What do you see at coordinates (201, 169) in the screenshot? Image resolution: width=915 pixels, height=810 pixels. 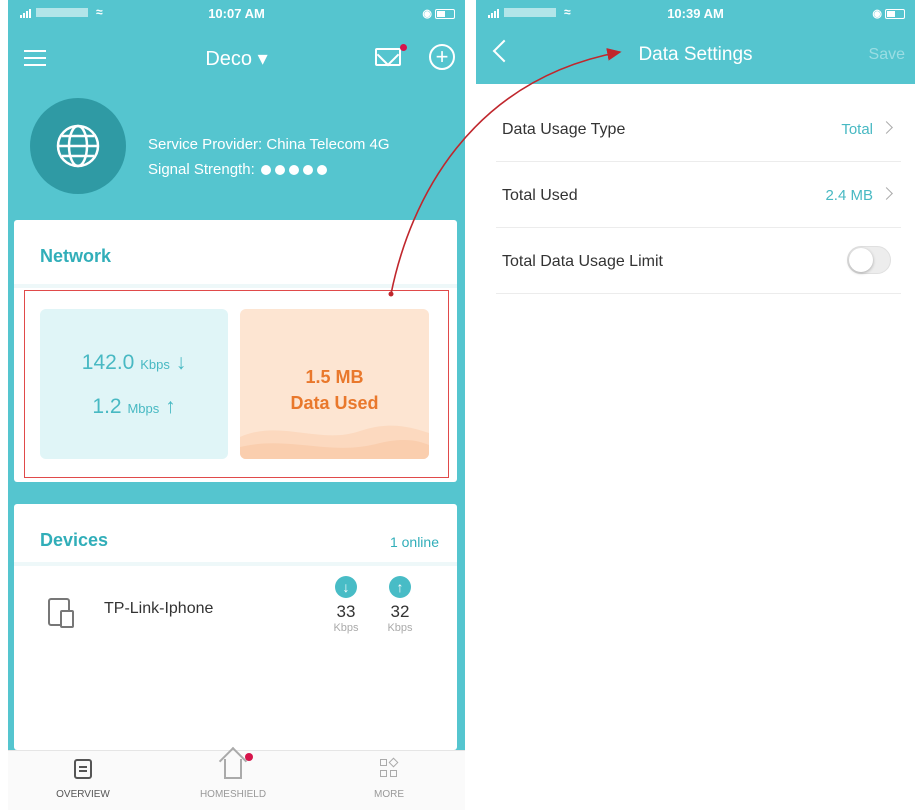 I see `signal-strength-label: Signal Strength:` at bounding box center [201, 169].